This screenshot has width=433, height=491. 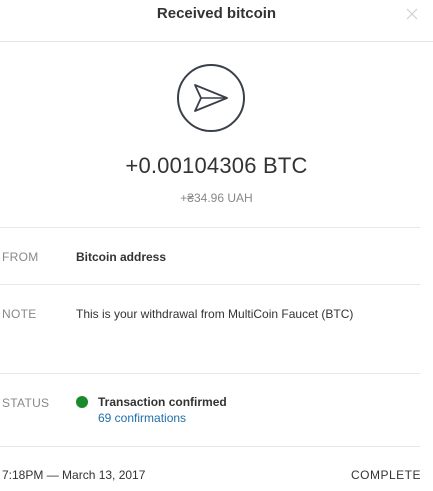 What do you see at coordinates (216, 165) in the screenshot?
I see `btc-amount: +0.00104306 BTC` at bounding box center [216, 165].